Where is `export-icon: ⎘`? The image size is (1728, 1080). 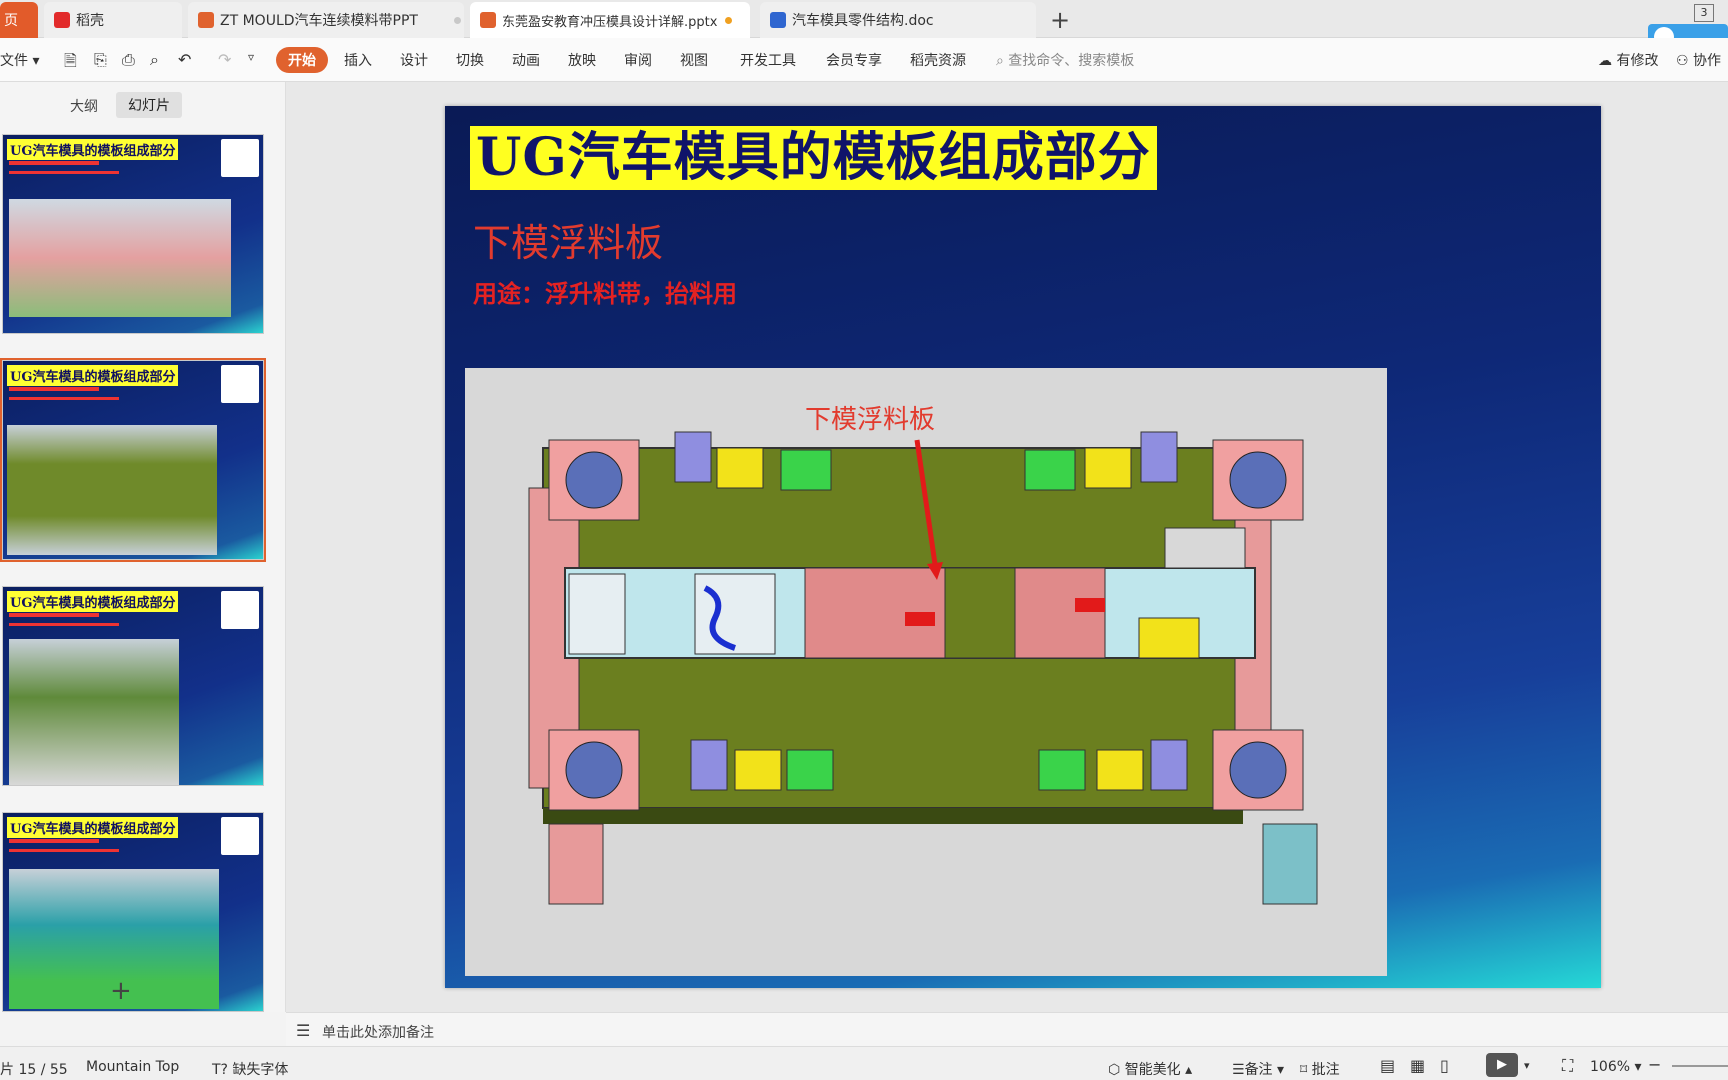
export-icon: ⎘ is located at coordinates (100, 60).